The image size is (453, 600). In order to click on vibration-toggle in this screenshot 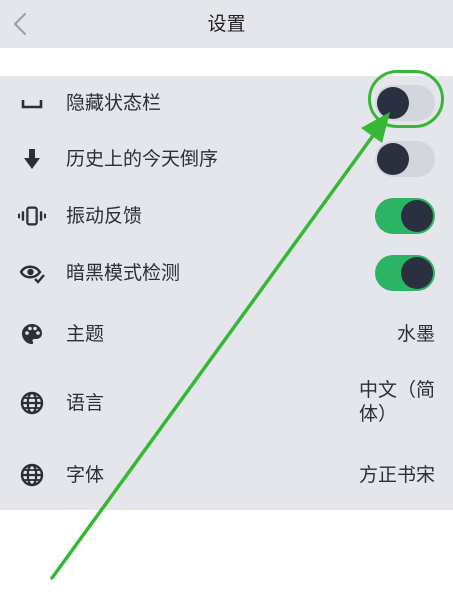, I will do `click(405, 216)`.